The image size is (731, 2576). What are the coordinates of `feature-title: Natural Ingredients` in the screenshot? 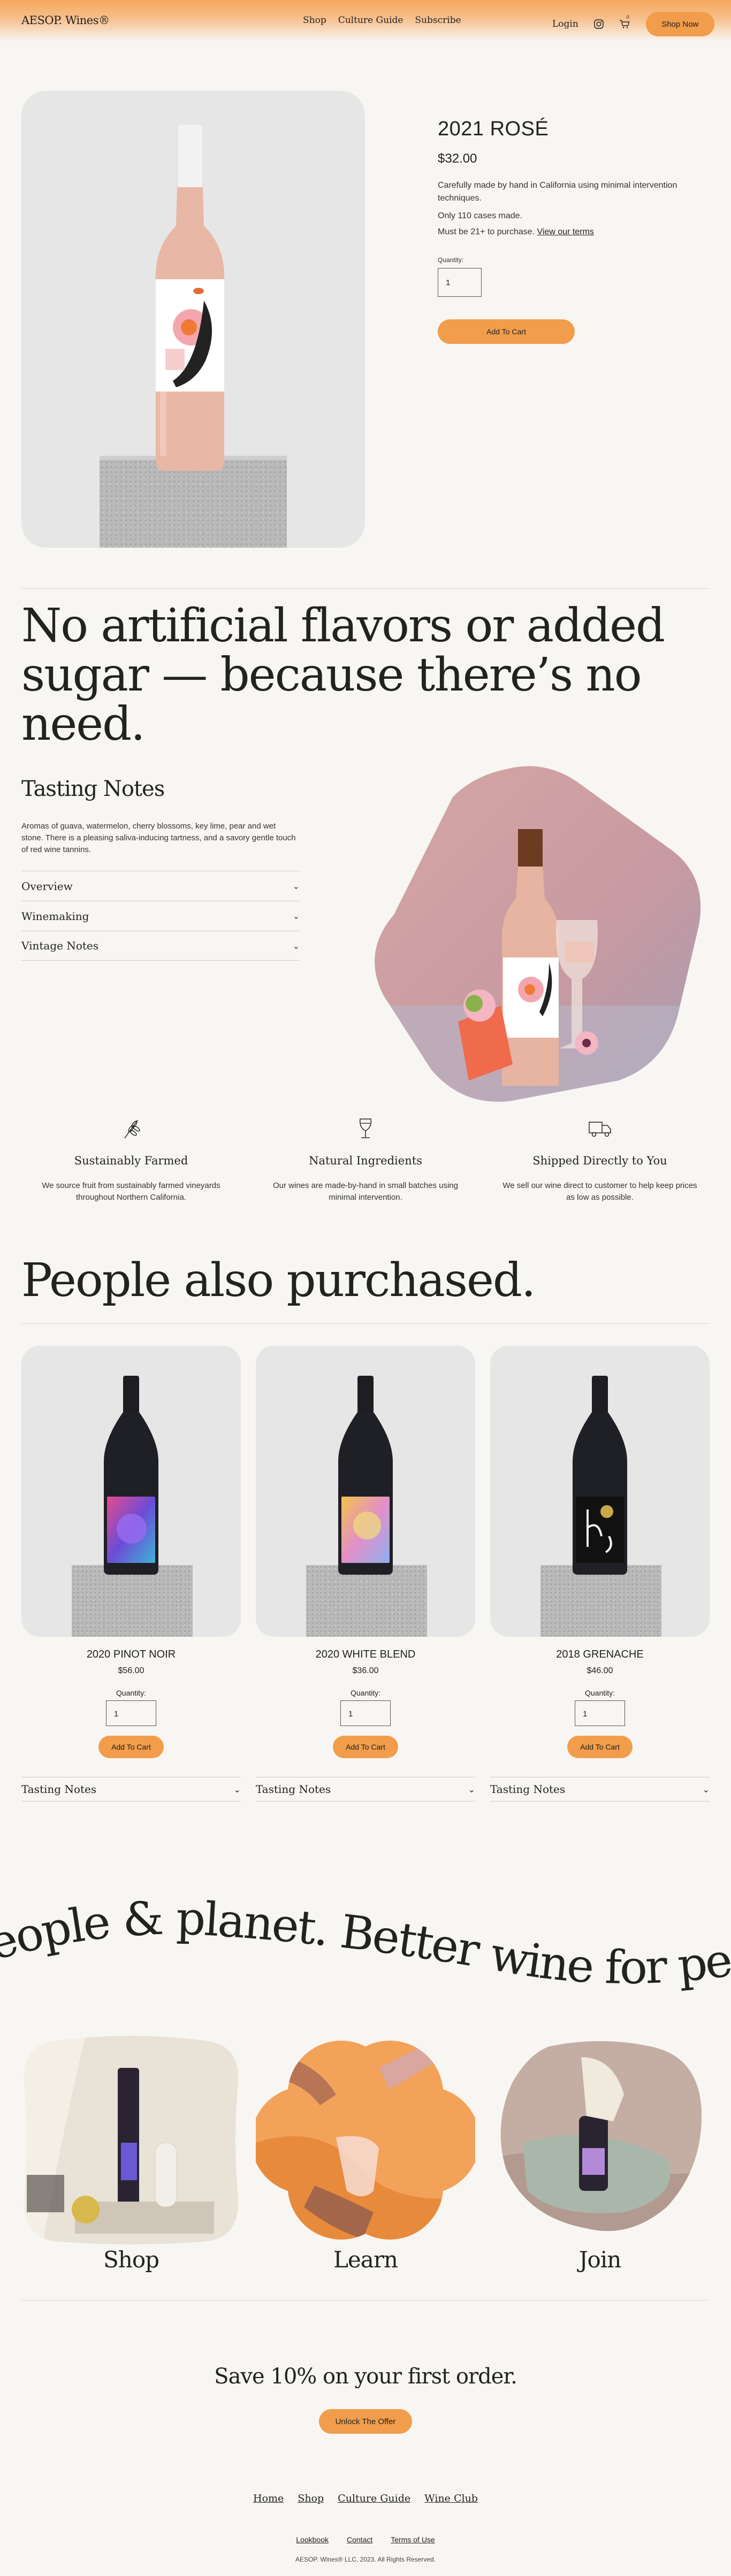 It's located at (365, 1160).